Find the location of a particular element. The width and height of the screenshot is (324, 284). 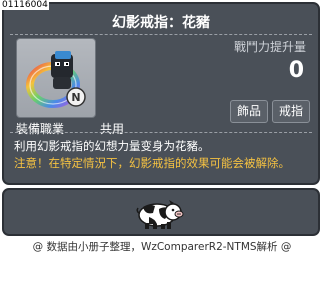

item-category-tags: 飾品 戒指 is located at coordinates (269, 111).